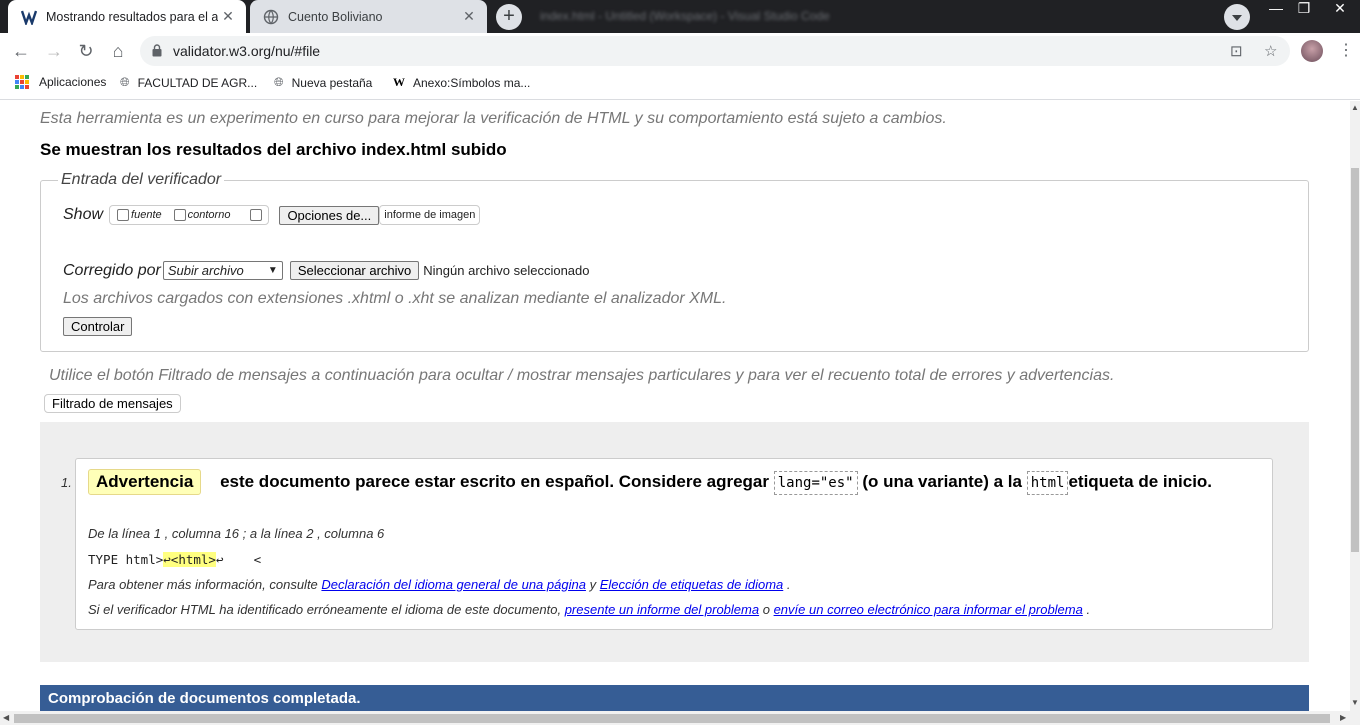 The width and height of the screenshot is (1360, 725). I want to click on tab-title: Cuento Boliviano, so click(335, 16).